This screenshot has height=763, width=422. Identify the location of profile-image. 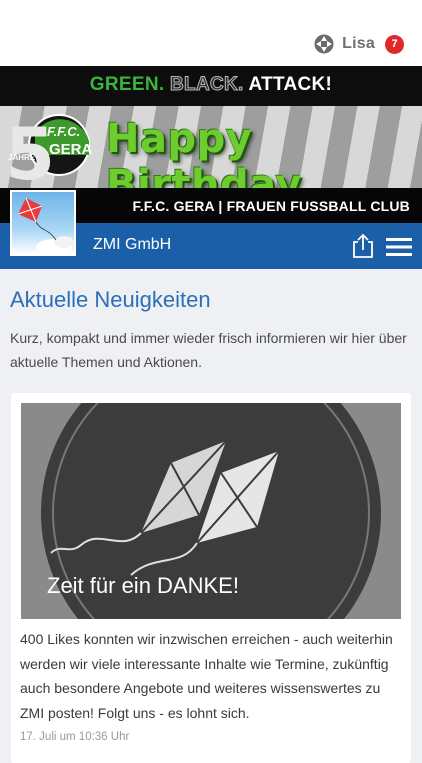
(43, 223).